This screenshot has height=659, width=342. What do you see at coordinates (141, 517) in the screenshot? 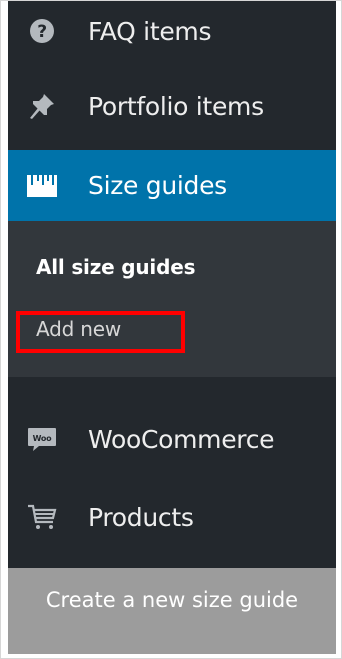
I see `menu-item-label: Products` at bounding box center [141, 517].